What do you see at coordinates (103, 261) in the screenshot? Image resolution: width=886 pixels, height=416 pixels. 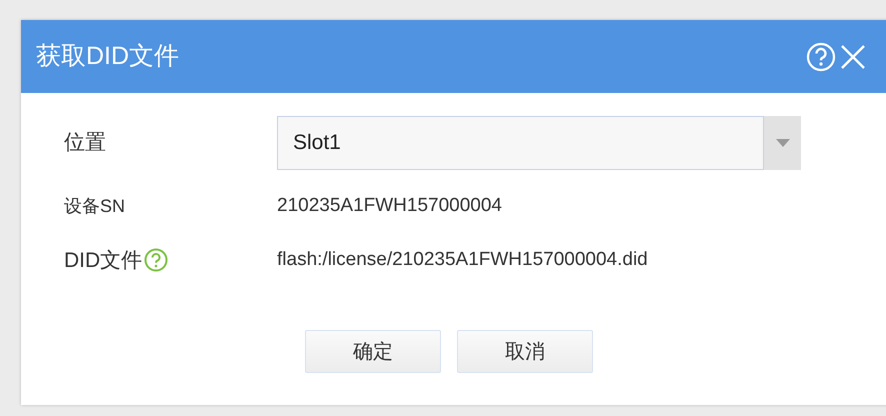 I see `field-label: DID文件` at bounding box center [103, 261].